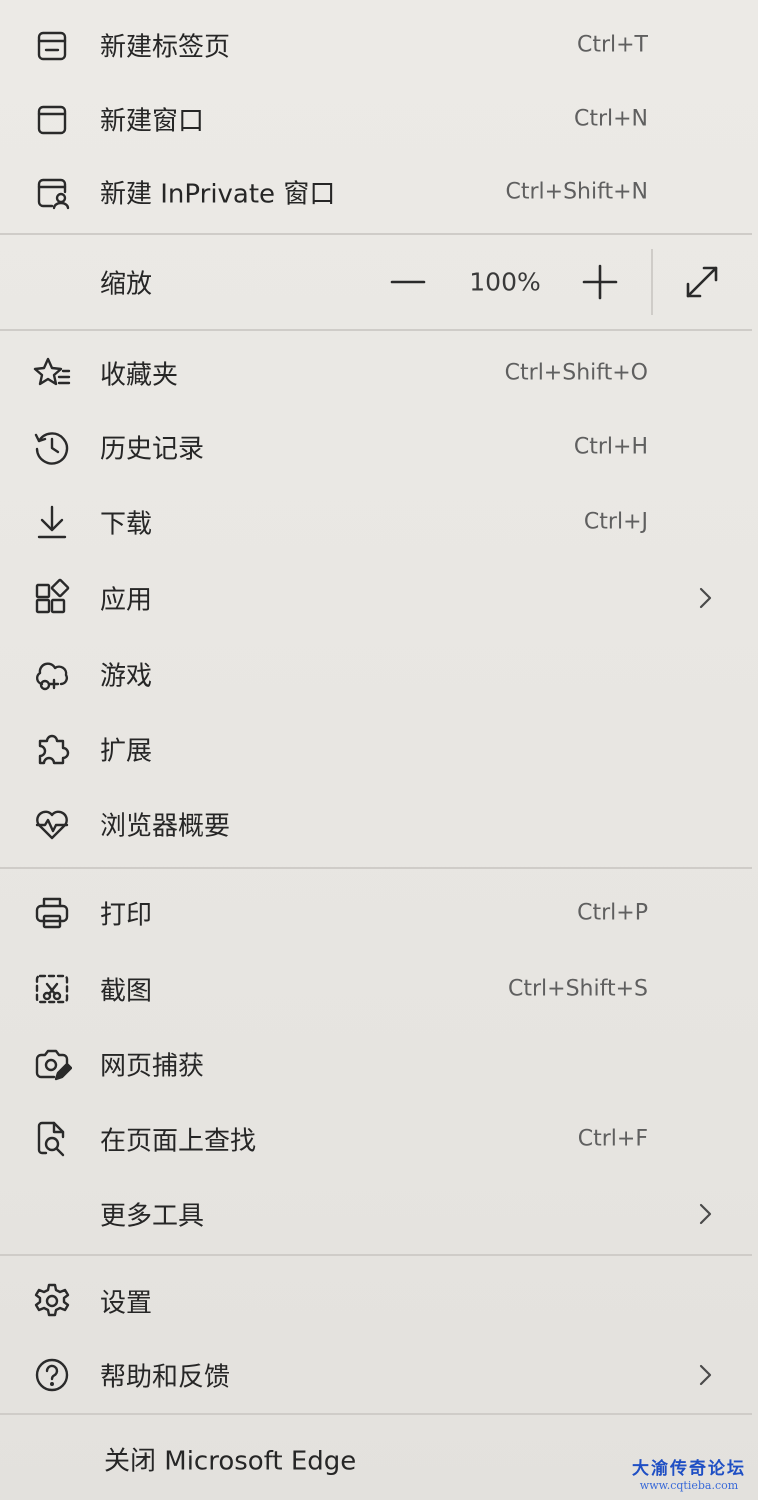 This screenshot has width=758, height=1500. What do you see at coordinates (610, 447) in the screenshot?
I see `menu-item-shortcut: Ctrl+H` at bounding box center [610, 447].